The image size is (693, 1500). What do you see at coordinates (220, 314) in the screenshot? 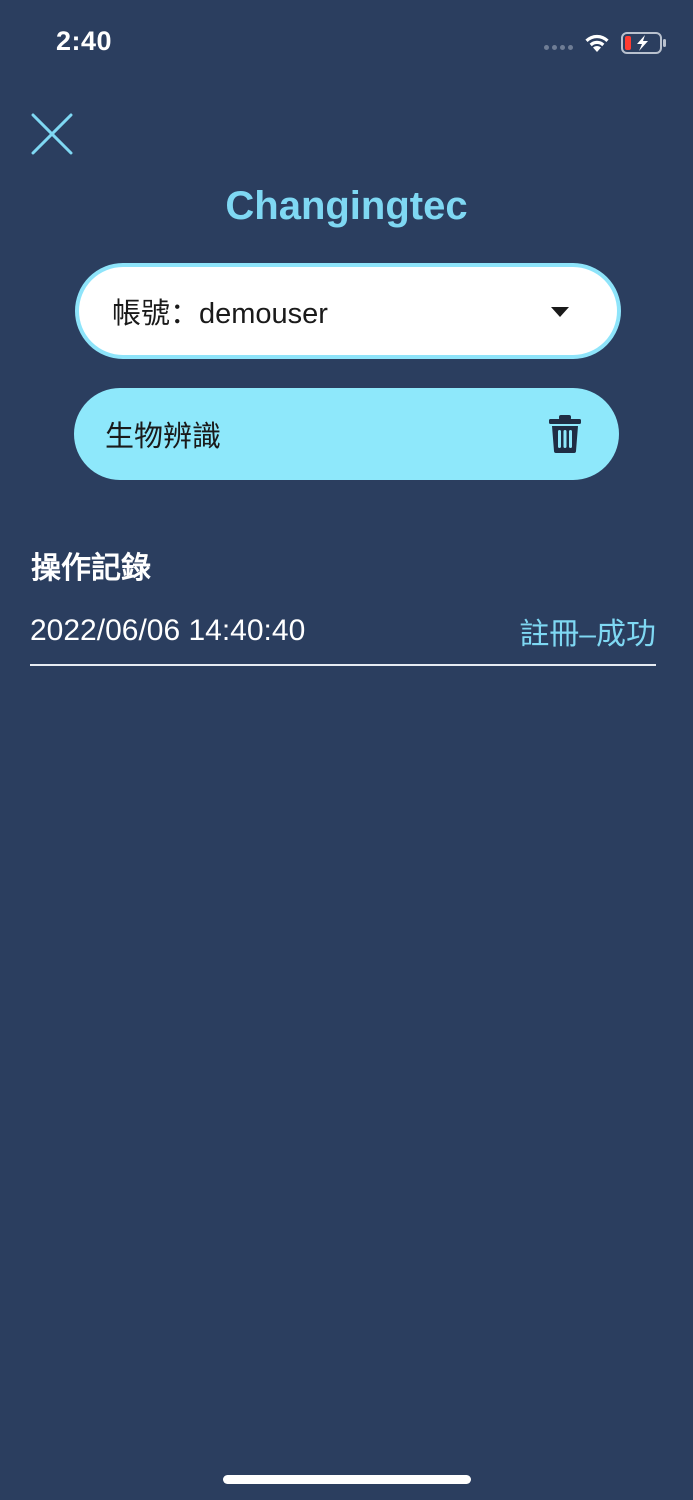
I see `account-label: 帳號：demouser` at bounding box center [220, 314].